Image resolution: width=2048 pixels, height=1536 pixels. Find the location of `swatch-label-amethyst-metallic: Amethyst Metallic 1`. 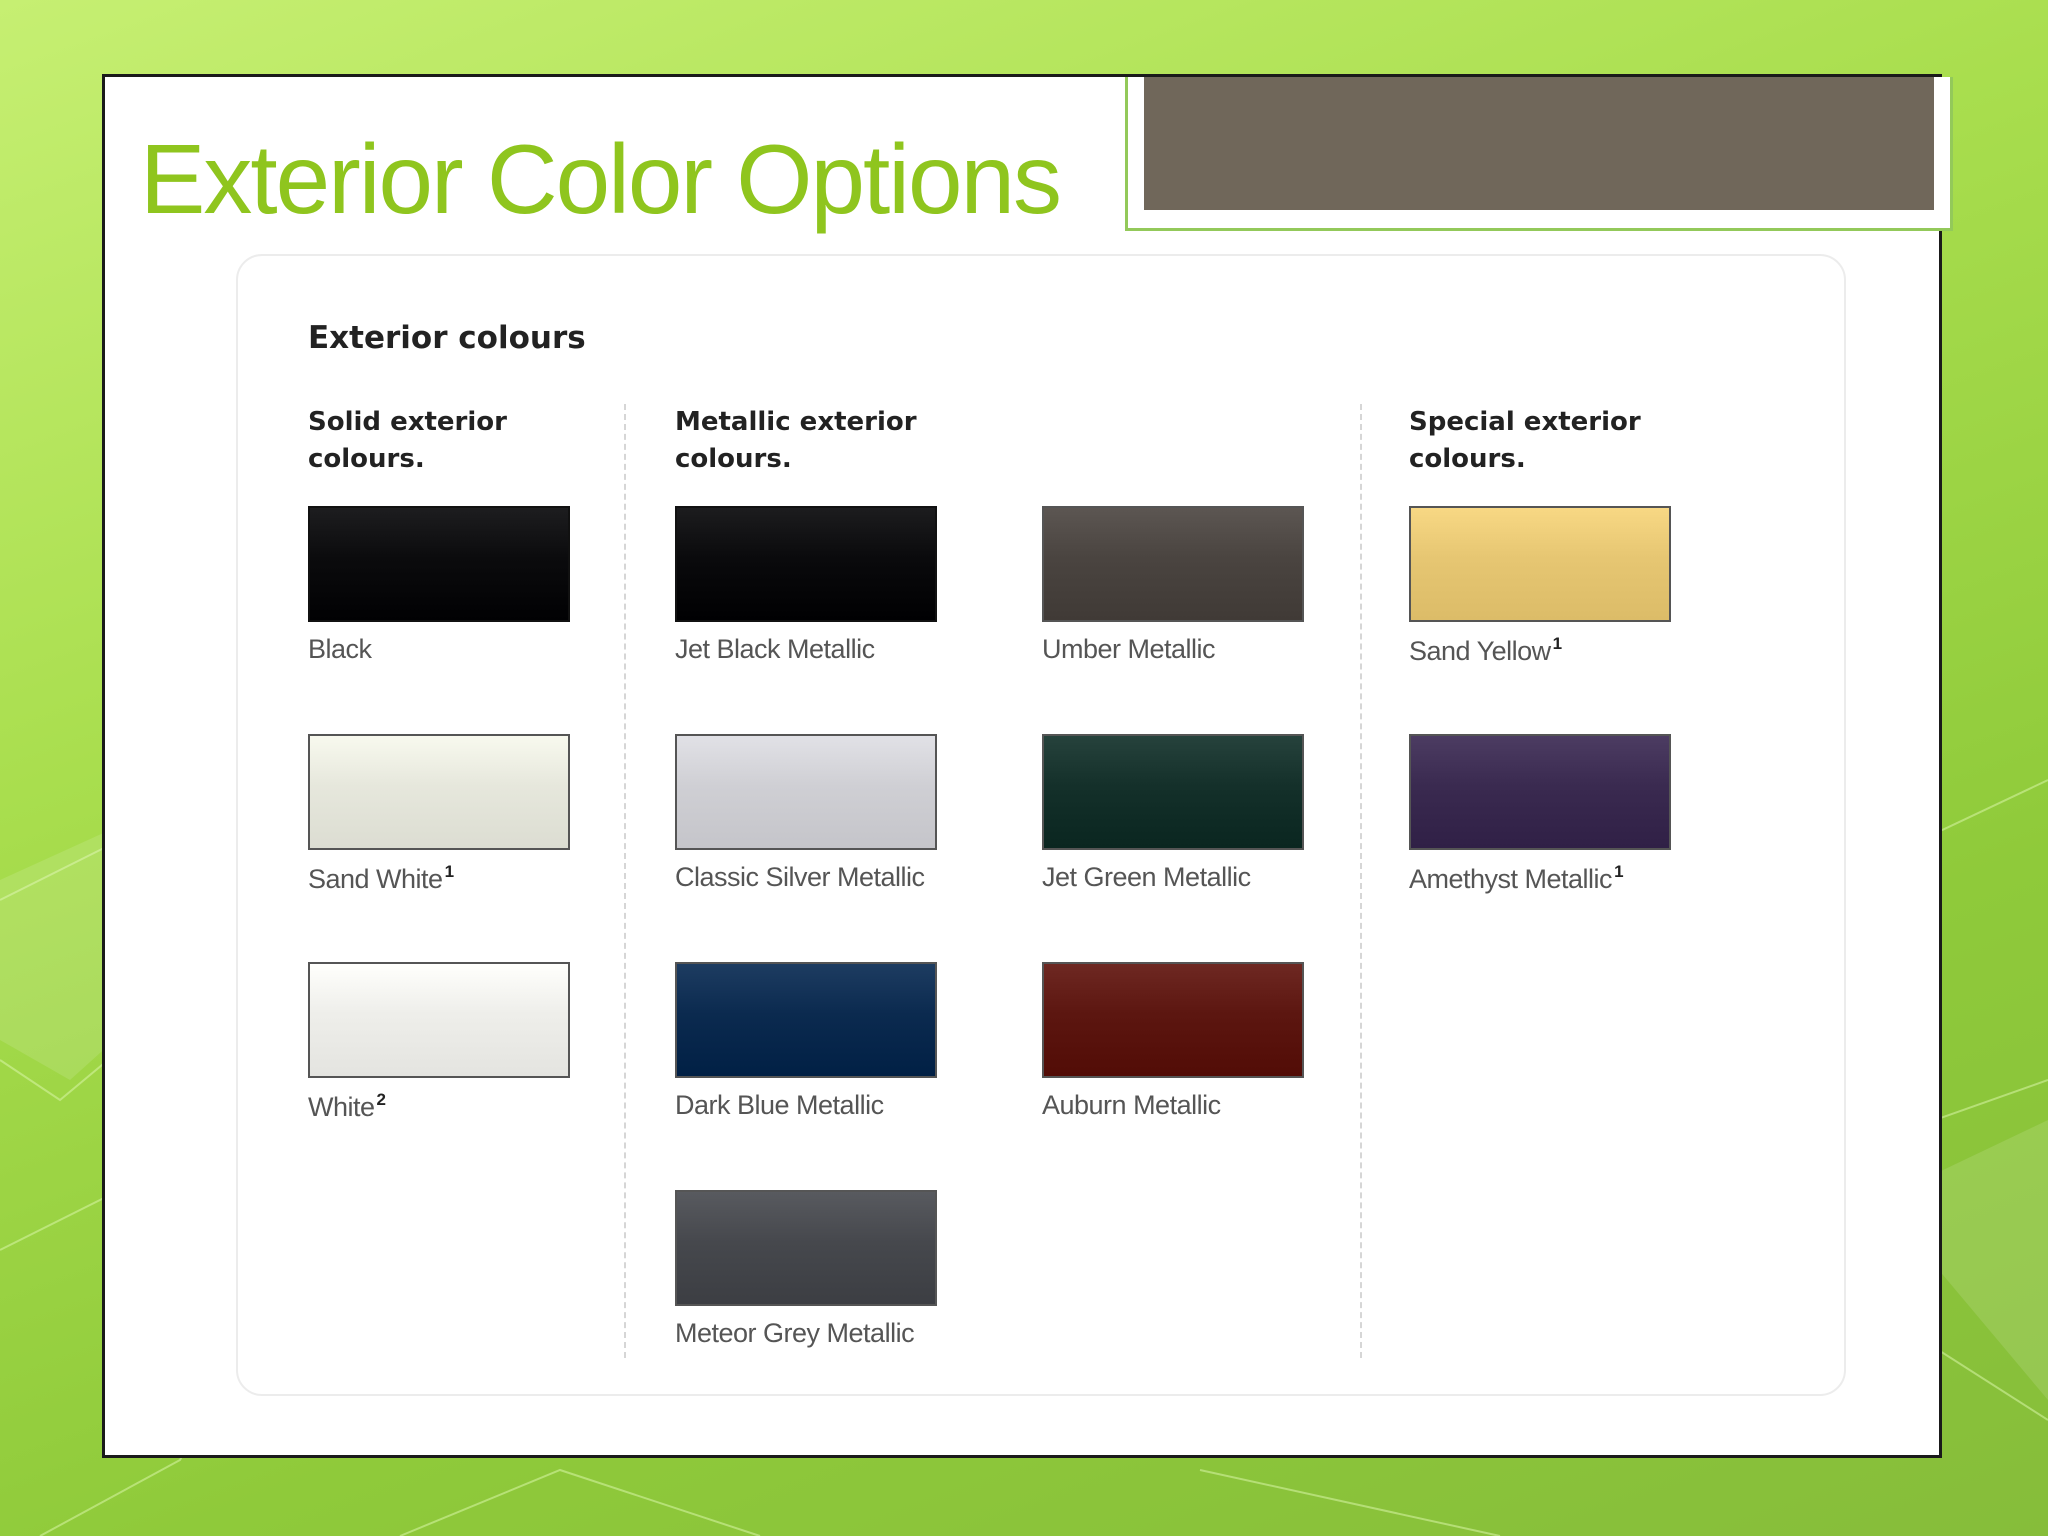

swatch-label-amethyst-metallic: Amethyst Metallic 1 is located at coordinates (1516, 878).